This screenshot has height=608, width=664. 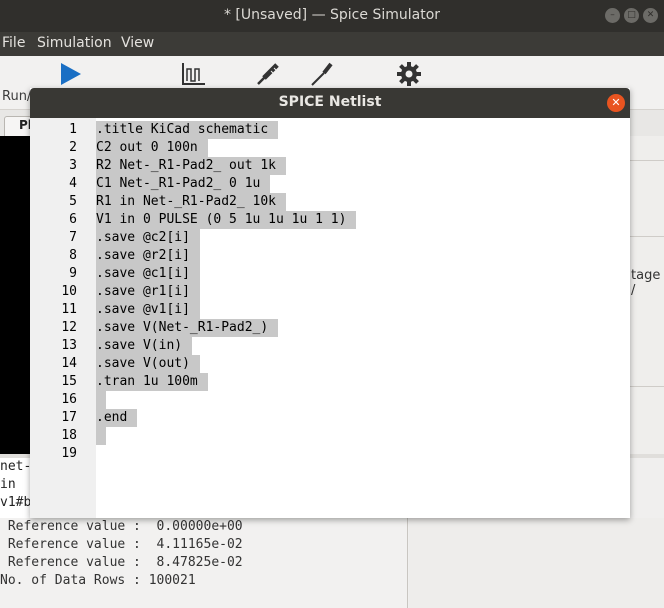 I want to click on netlist-line: .save V(Net-_R1-Pad2_), so click(x=187, y=328).